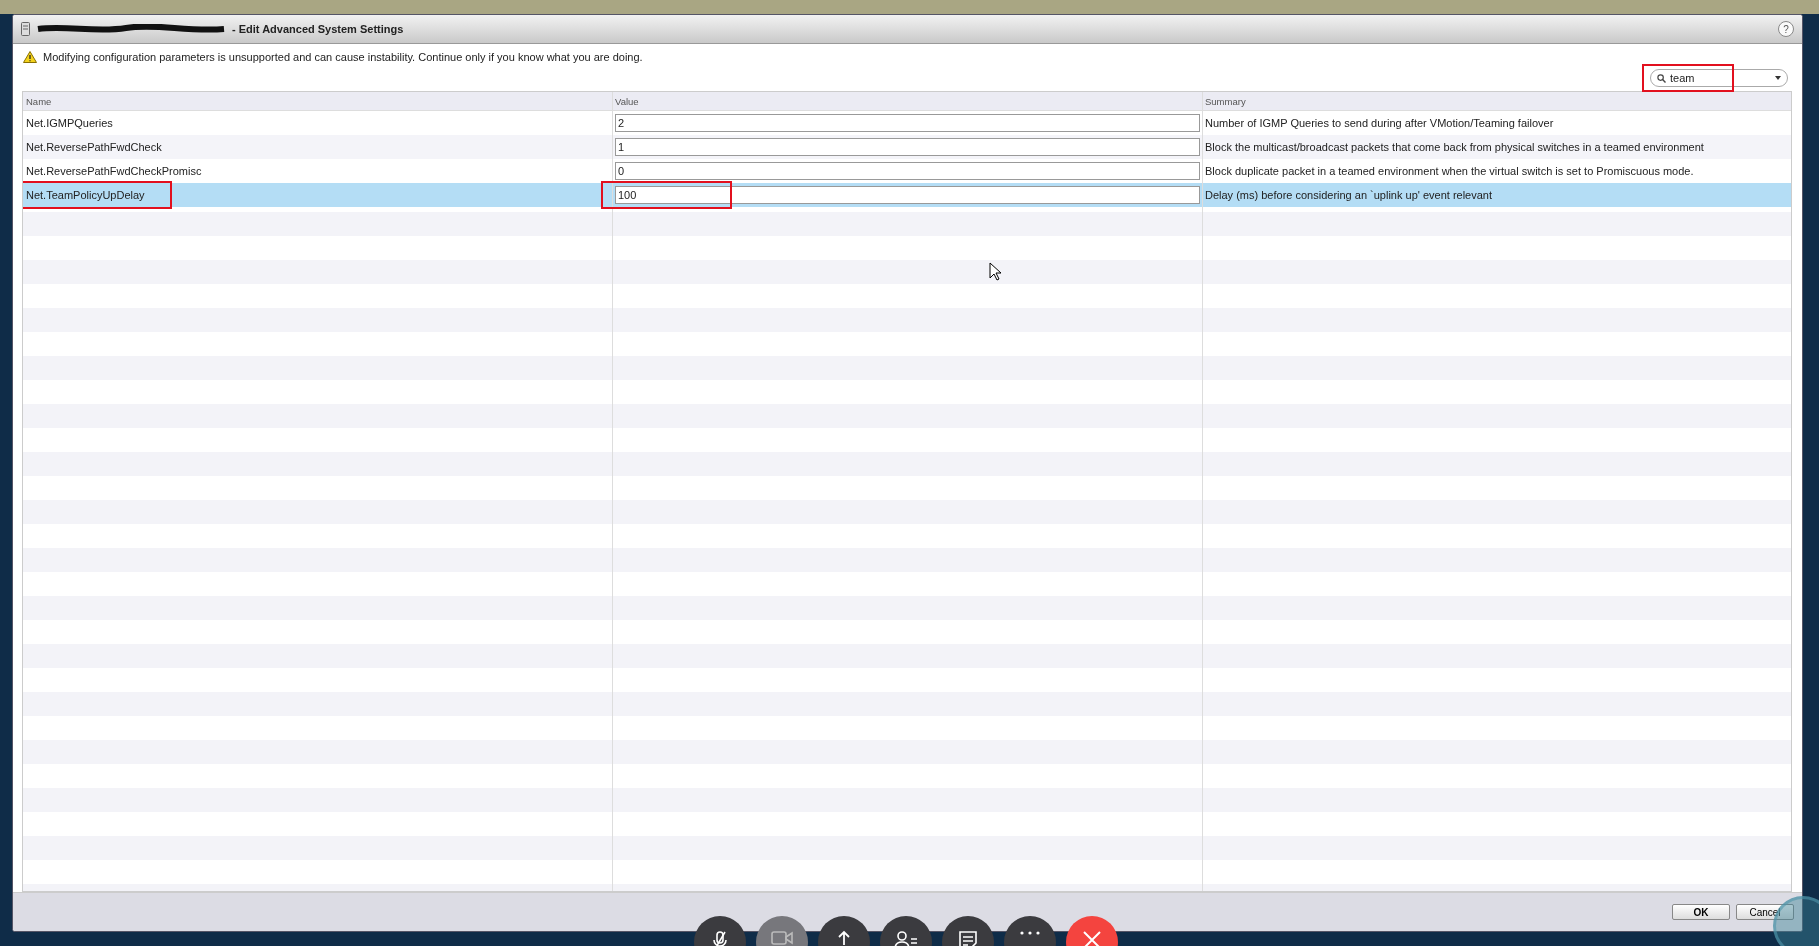  What do you see at coordinates (1778, 78) in the screenshot?
I see `caret-icon` at bounding box center [1778, 78].